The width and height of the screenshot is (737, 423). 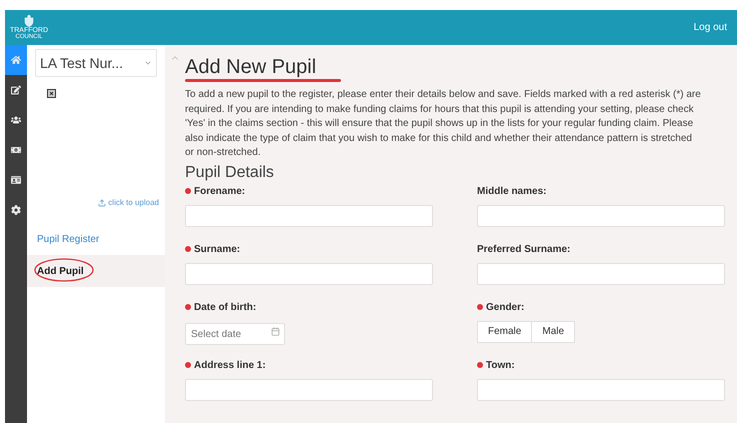 What do you see at coordinates (220, 191) in the screenshot?
I see `field-label: Forename:` at bounding box center [220, 191].